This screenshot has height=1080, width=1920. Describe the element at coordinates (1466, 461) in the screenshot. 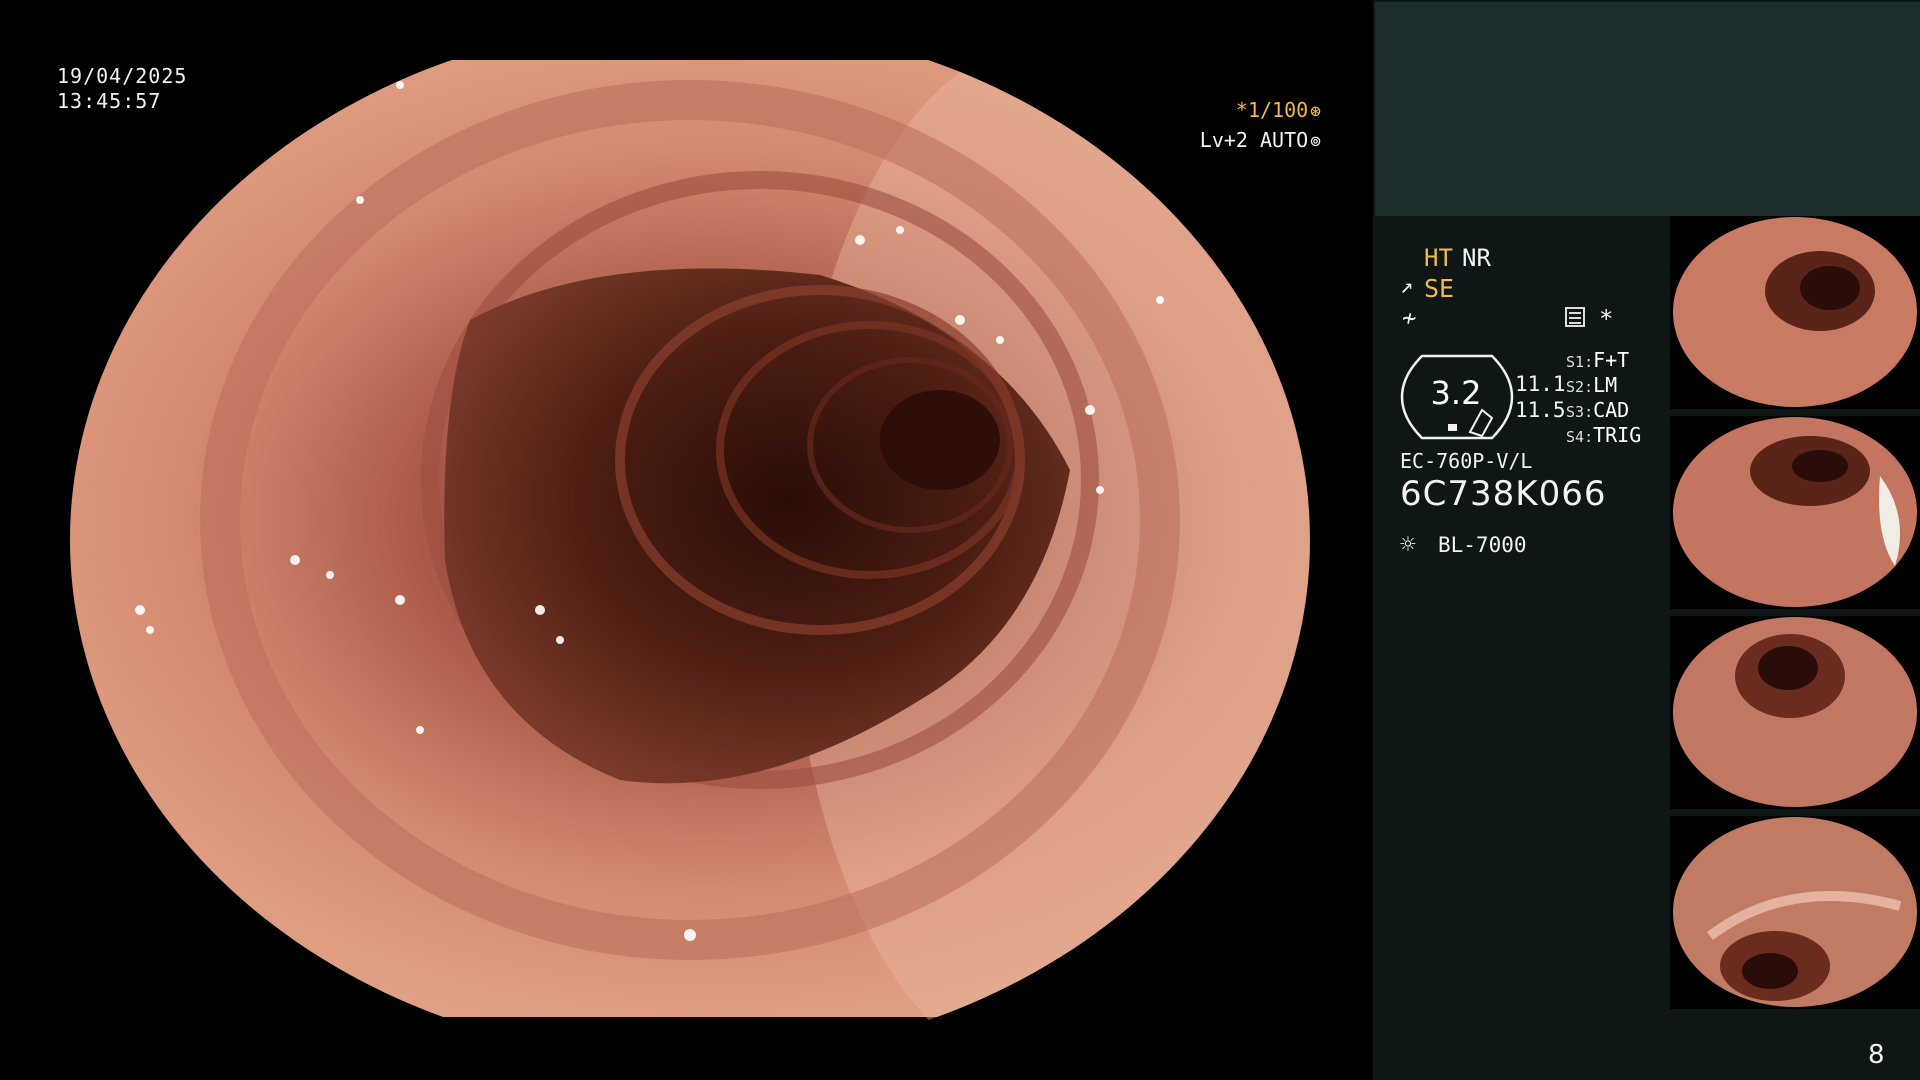

I see `scope-model: EC-760P-V/L` at that location.